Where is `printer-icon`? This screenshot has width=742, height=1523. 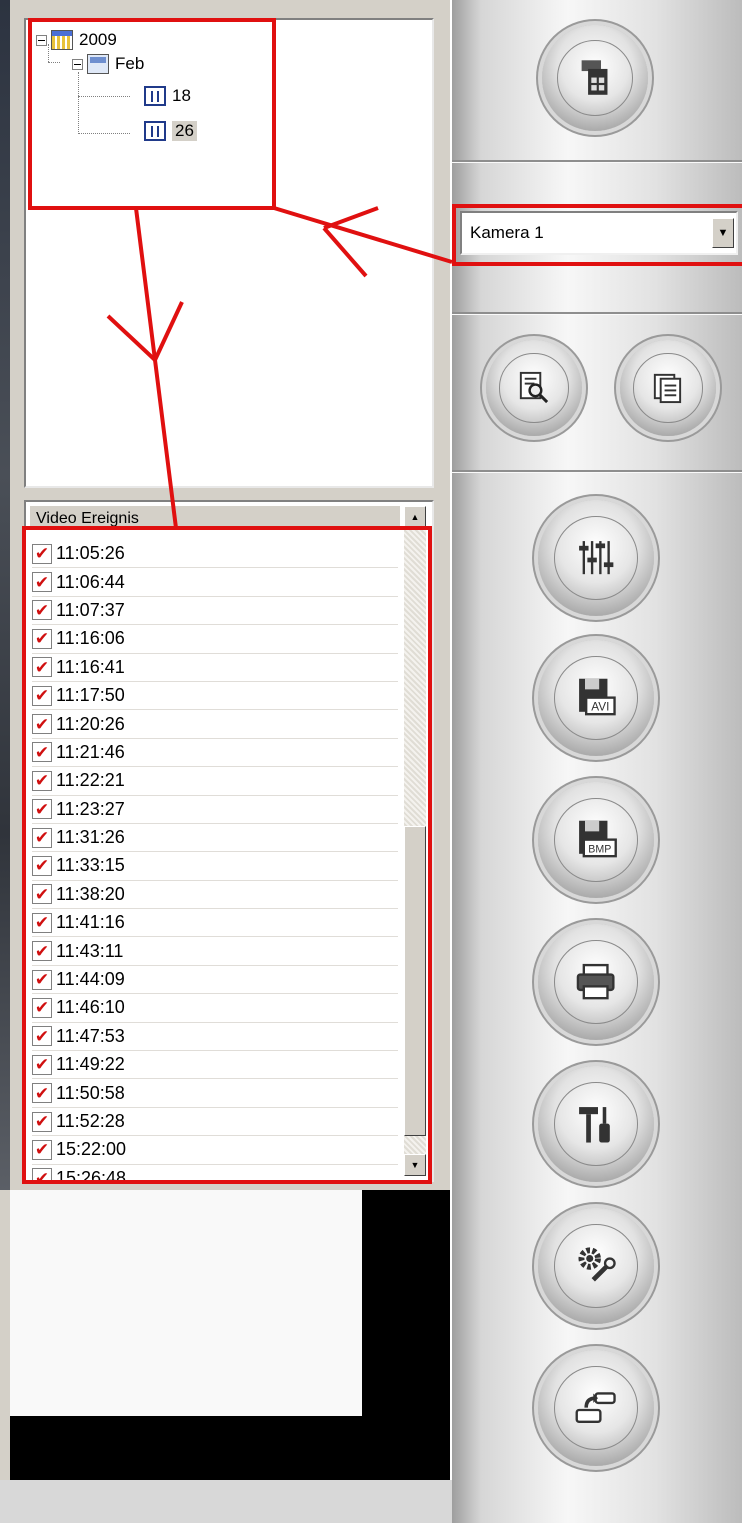 printer-icon is located at coordinates (596, 982).